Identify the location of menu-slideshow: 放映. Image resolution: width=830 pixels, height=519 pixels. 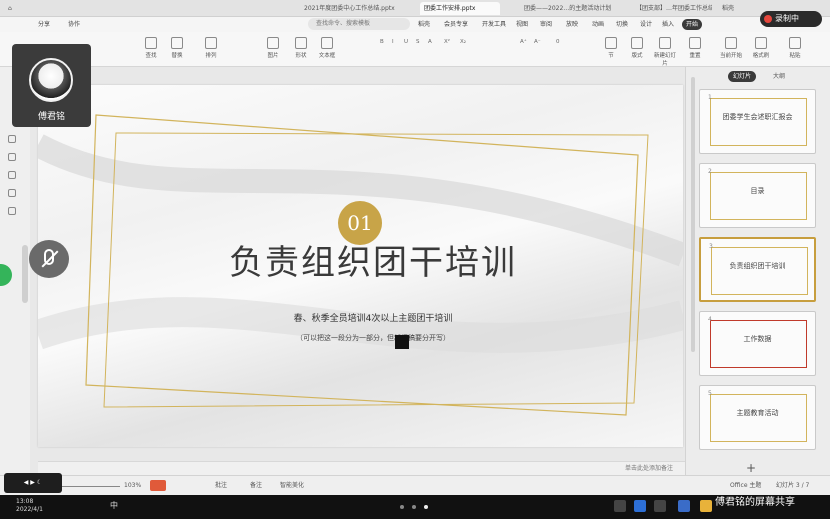
(572, 24).